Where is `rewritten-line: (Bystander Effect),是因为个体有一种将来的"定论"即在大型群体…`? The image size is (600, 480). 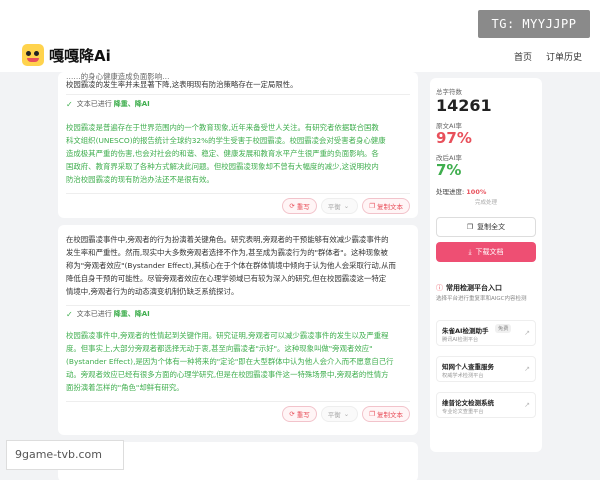 rewritten-line: (Bystander Effect),是因为个体有一种将来的"定论"即在大型群体… is located at coordinates (230, 361).